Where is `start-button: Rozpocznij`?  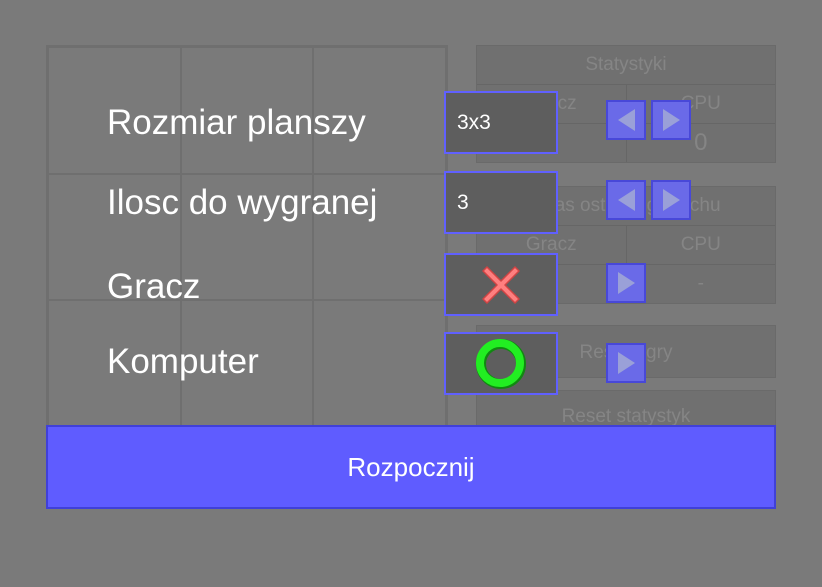
start-button: Rozpocznij is located at coordinates (411, 467).